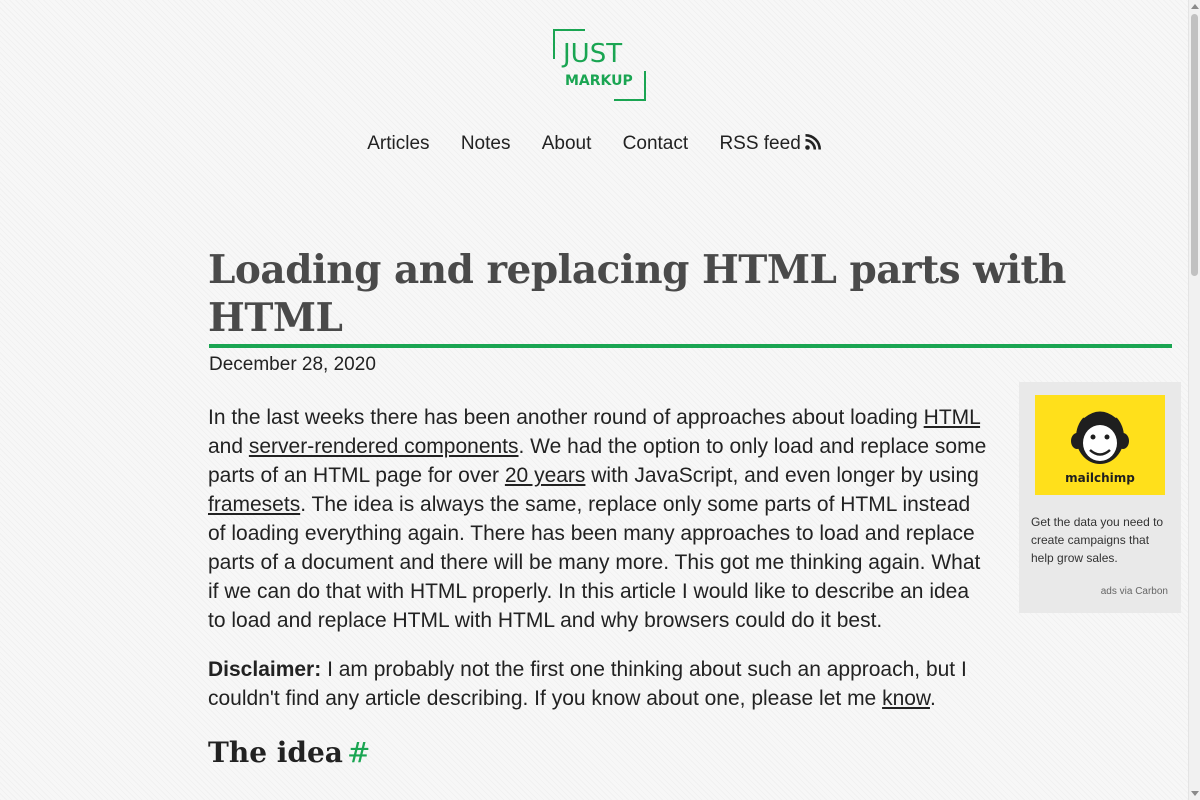 This screenshot has height=800, width=1200. What do you see at coordinates (254, 504) in the screenshot?
I see `link-framesets: framesets` at bounding box center [254, 504].